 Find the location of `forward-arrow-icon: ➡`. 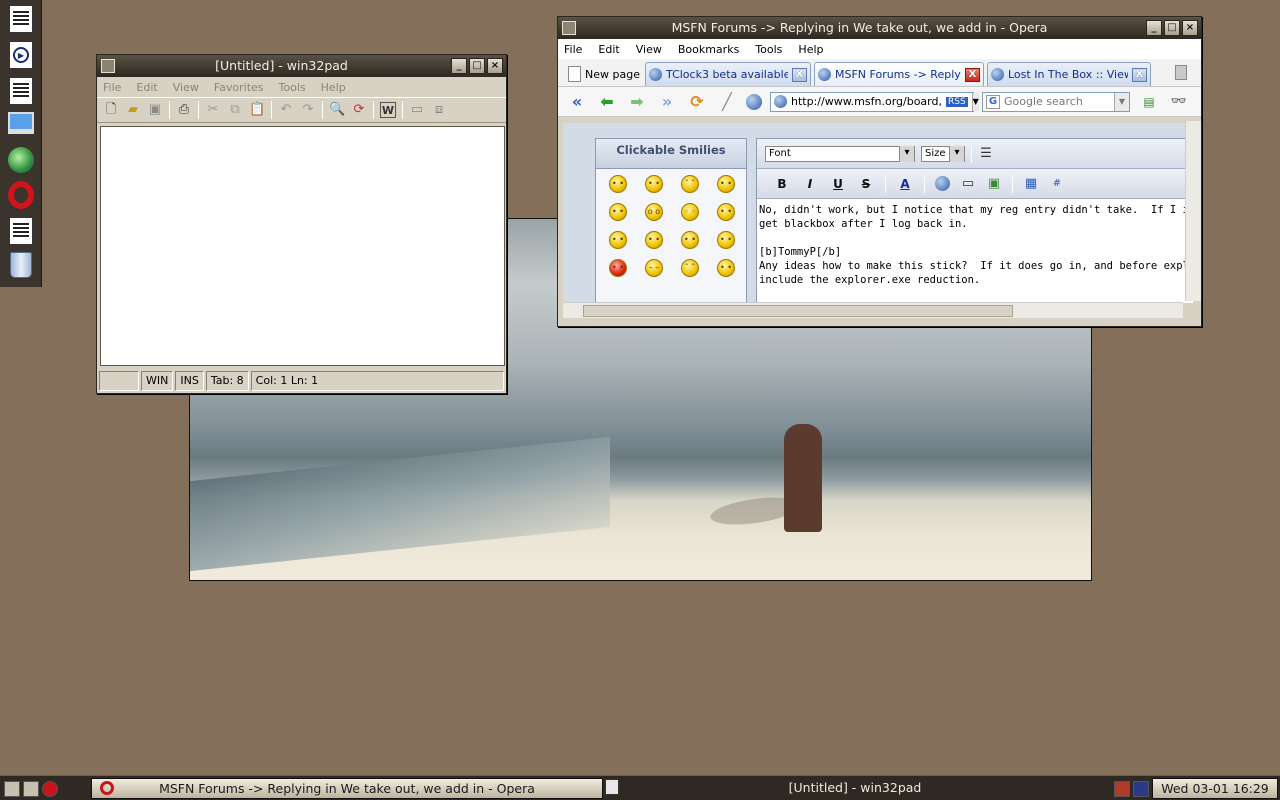

forward-arrow-icon: ➡ is located at coordinates (637, 102).